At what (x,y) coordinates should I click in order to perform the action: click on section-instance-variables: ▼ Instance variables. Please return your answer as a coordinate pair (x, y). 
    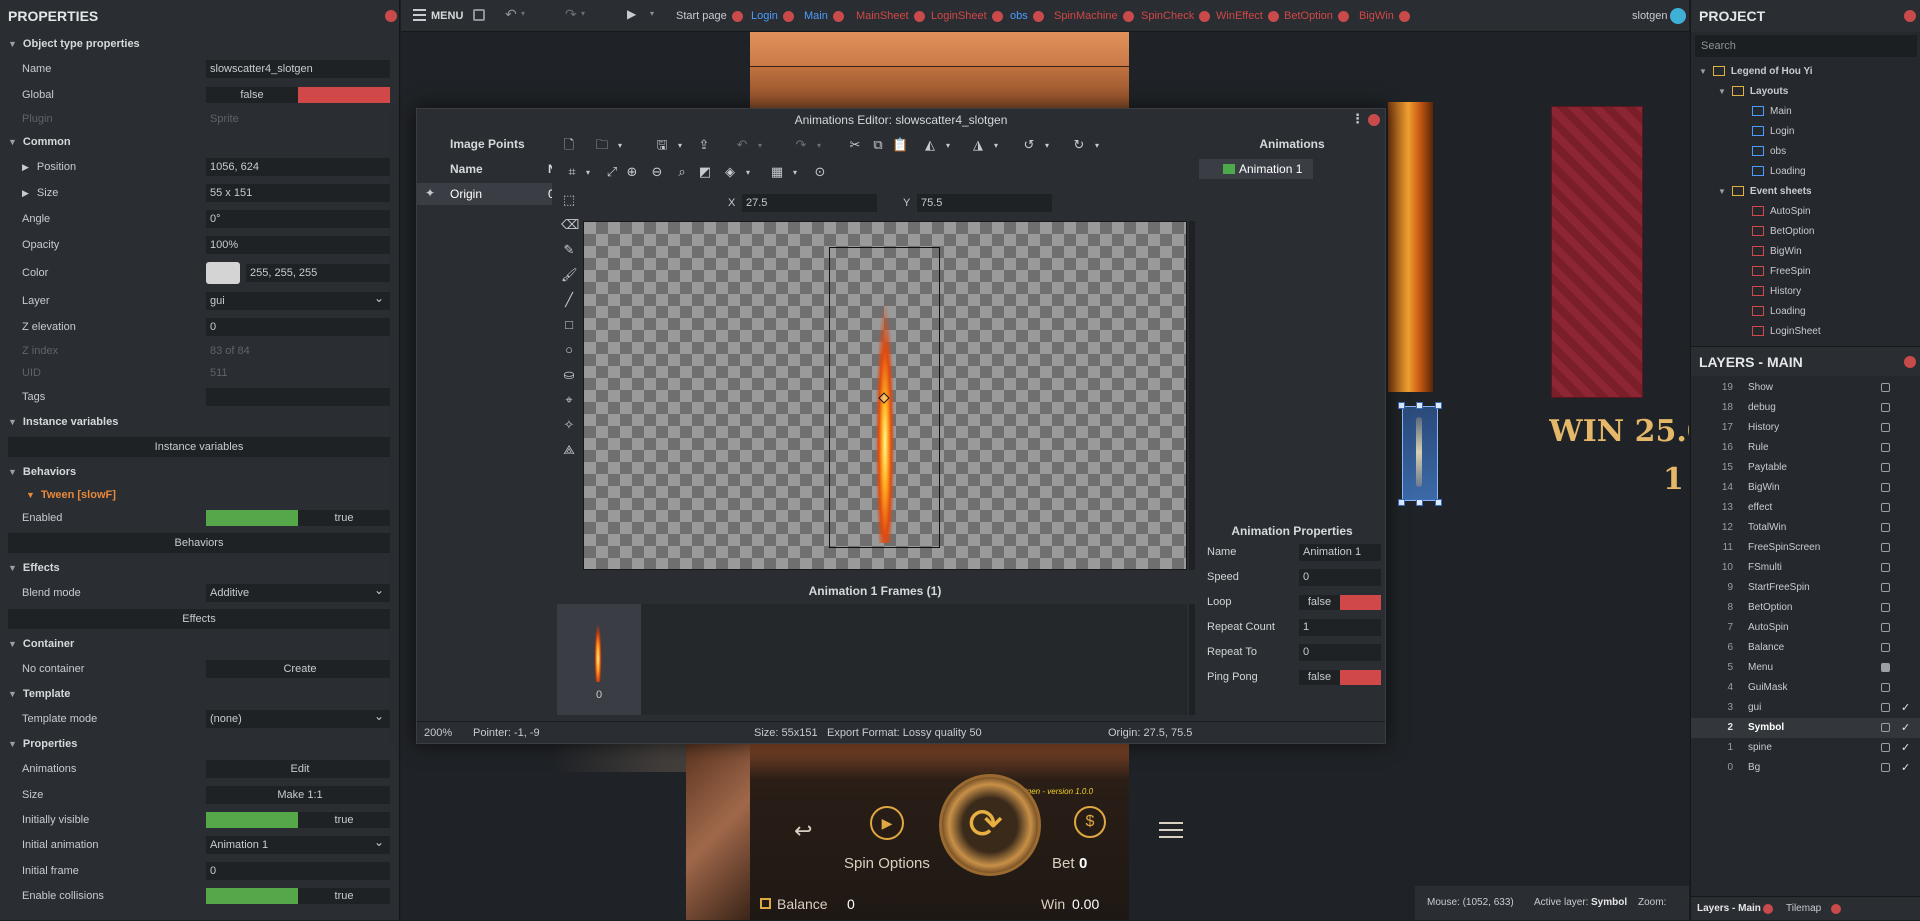
    Looking at the image, I should click on (199, 422).